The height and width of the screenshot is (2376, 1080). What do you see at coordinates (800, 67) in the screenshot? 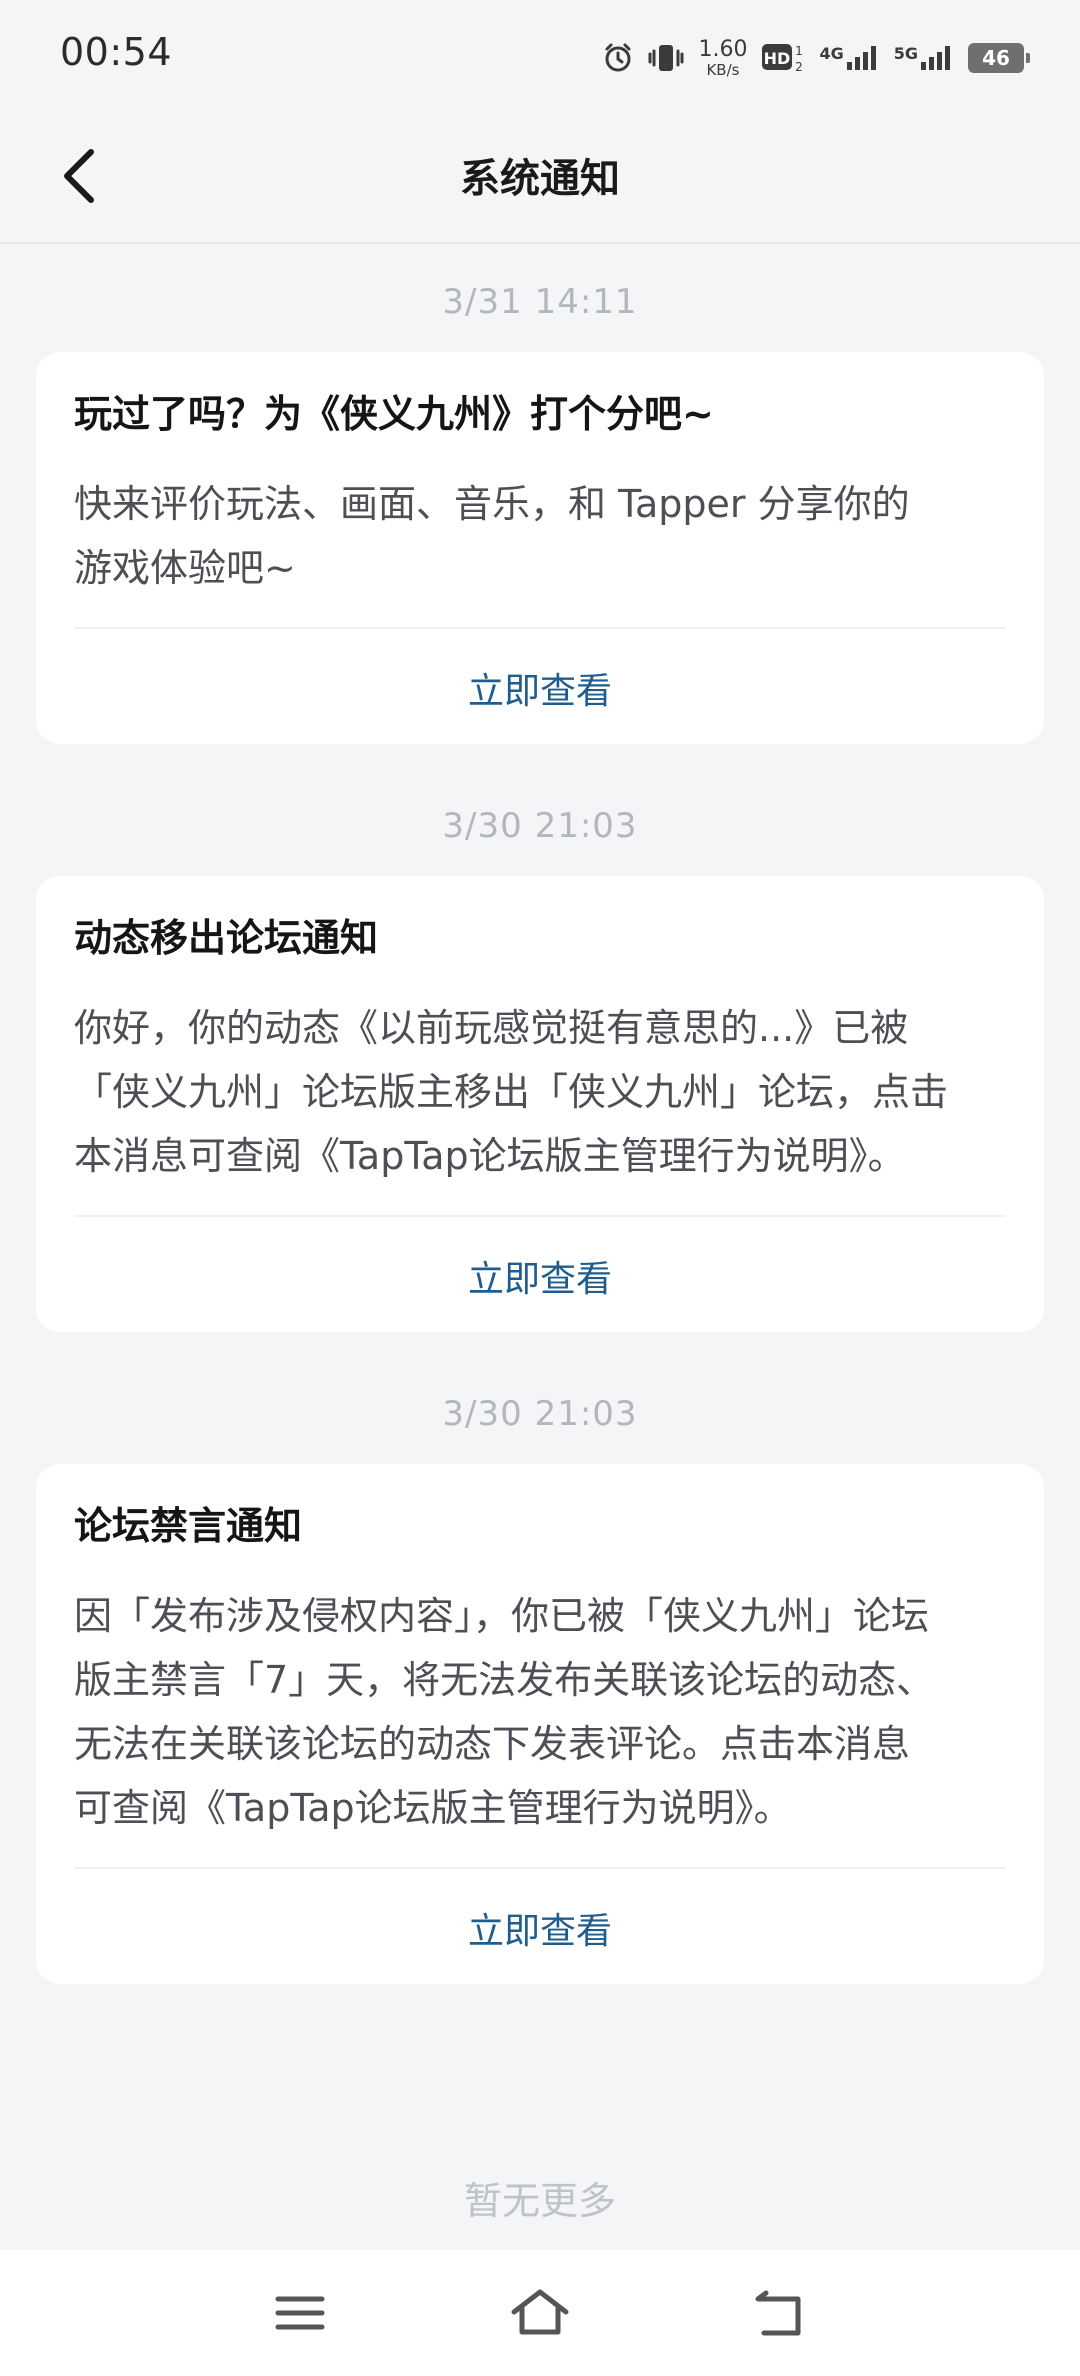
I see `svg-text: 2` at bounding box center [800, 67].